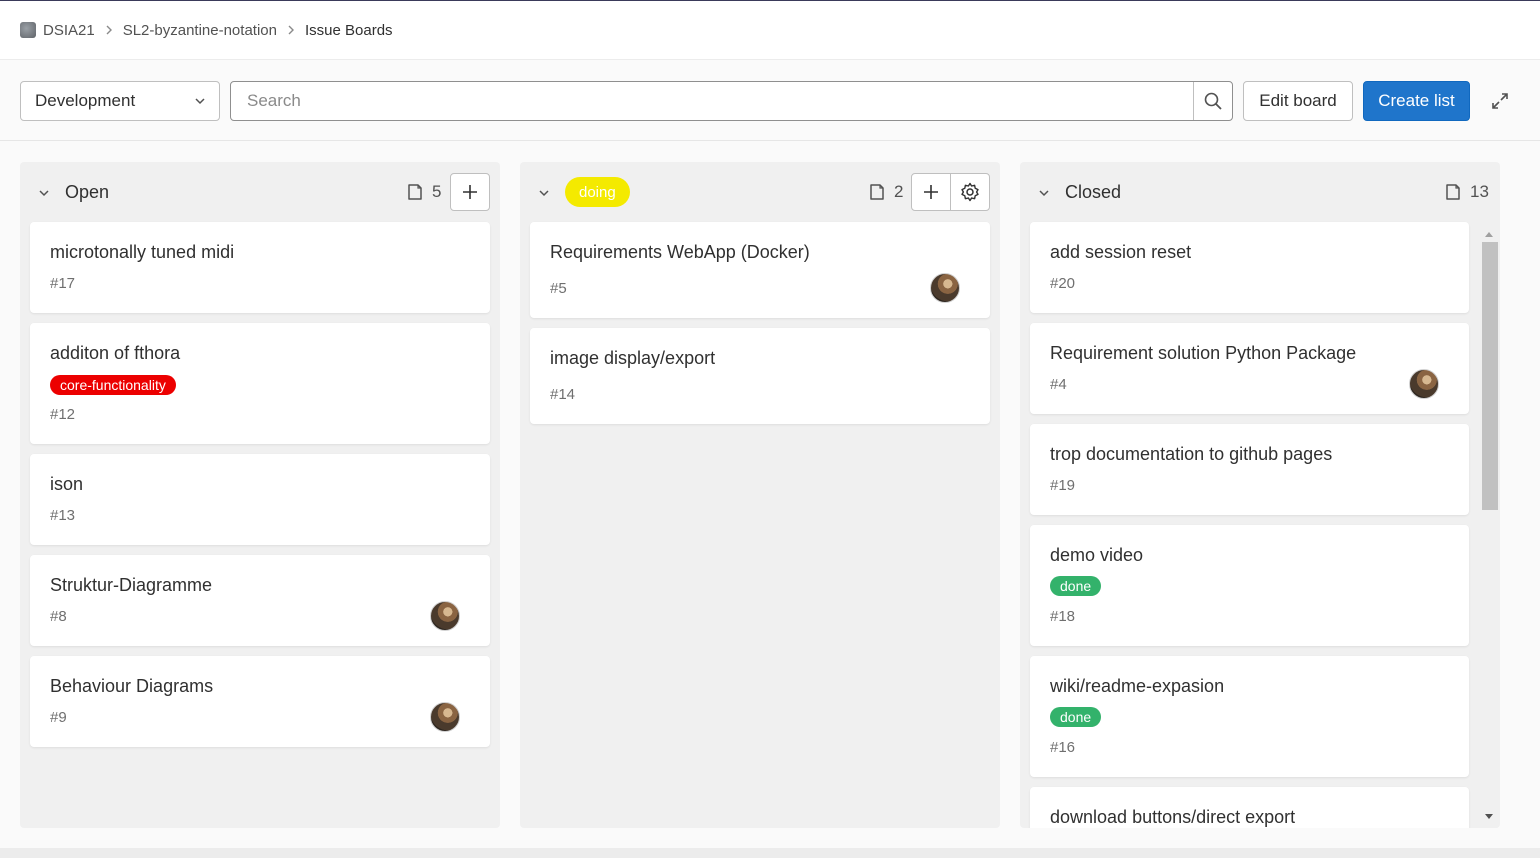 This screenshot has width=1540, height=858. I want to click on search-box, so click(731, 101).